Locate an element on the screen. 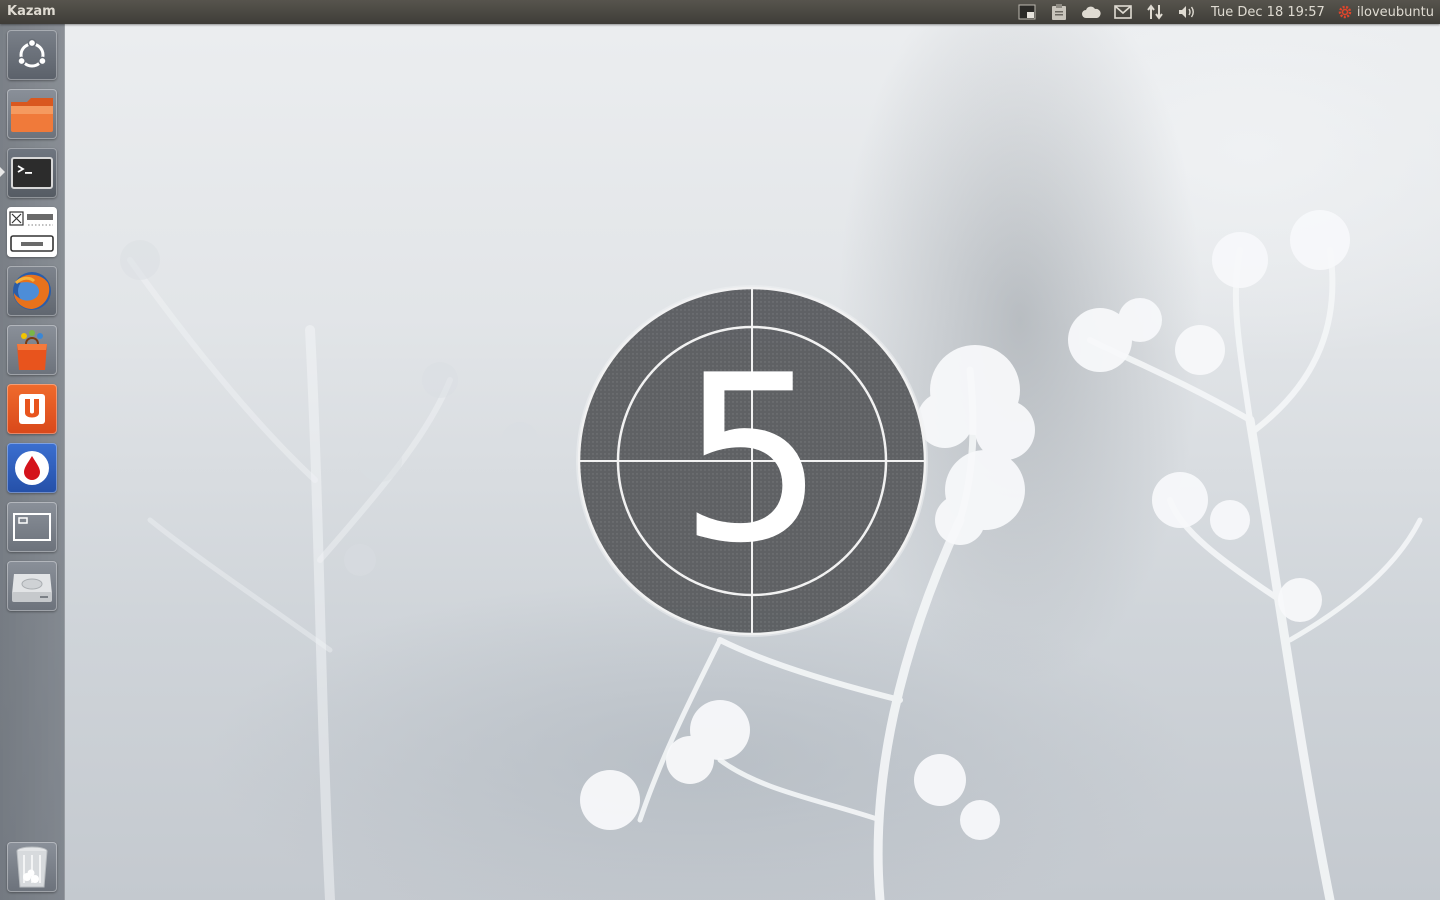 The width and height of the screenshot is (1440, 900). ui-designer-icon is located at coordinates (31, 231).